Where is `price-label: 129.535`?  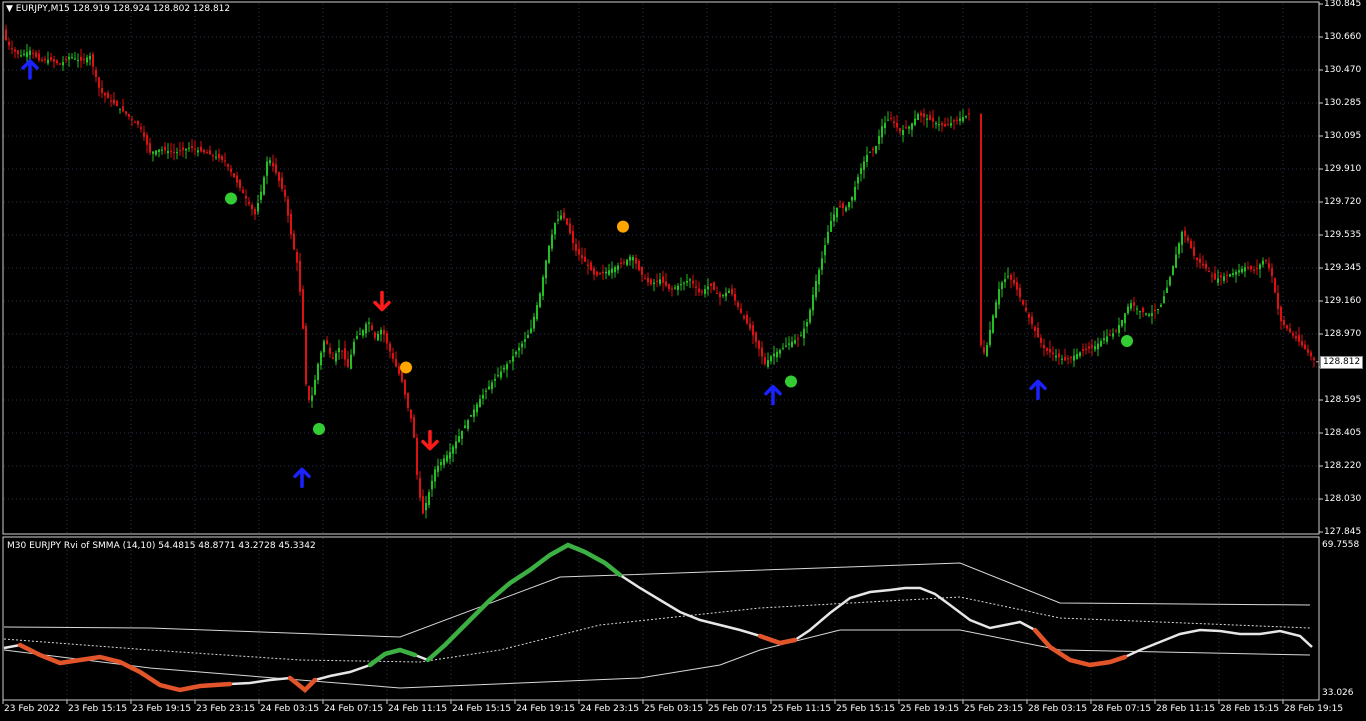
price-label: 129.535 is located at coordinates (1343, 235).